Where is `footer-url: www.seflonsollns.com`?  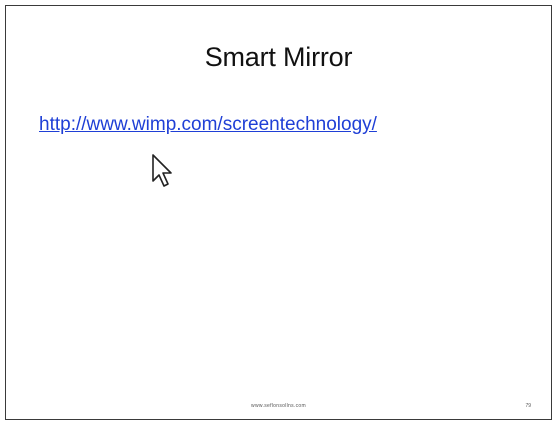
footer-url: www.seflonsollns.com is located at coordinates (278, 406).